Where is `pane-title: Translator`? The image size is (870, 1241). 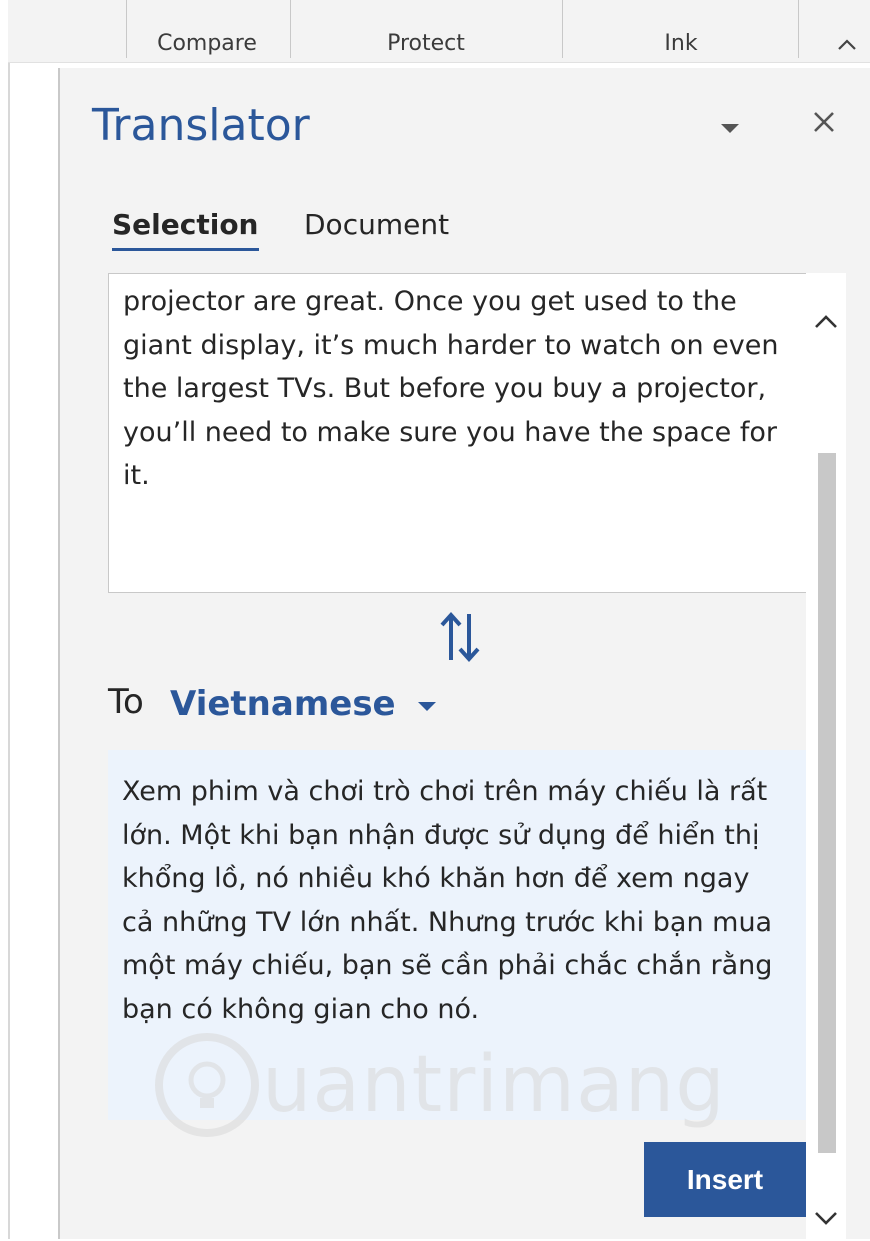
pane-title: Translator is located at coordinates (201, 125).